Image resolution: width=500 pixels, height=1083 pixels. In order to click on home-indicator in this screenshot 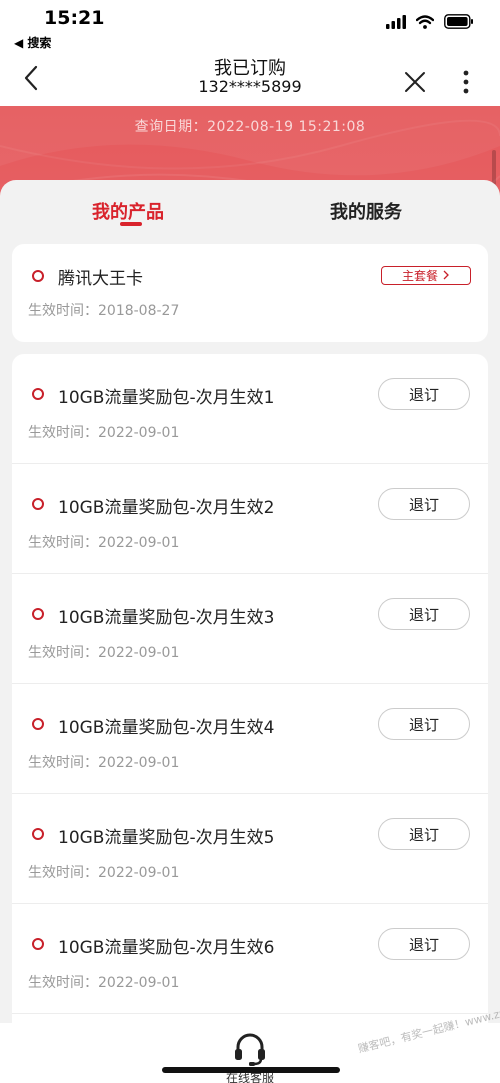, I will do `click(251, 1070)`.